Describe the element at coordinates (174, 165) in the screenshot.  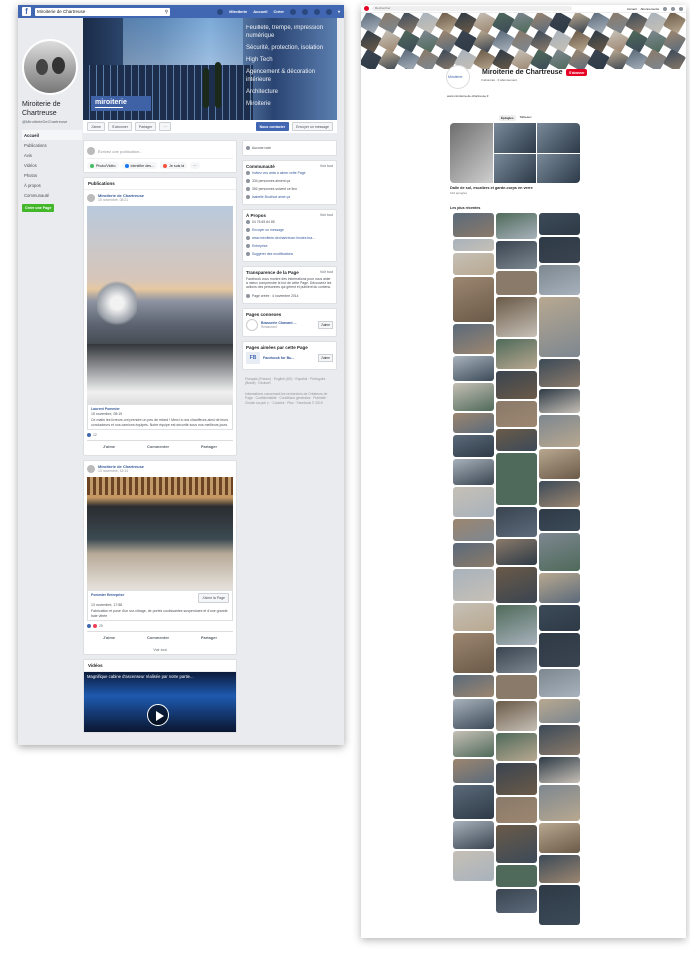
I see `checkin-button: Je suis là` at that location.